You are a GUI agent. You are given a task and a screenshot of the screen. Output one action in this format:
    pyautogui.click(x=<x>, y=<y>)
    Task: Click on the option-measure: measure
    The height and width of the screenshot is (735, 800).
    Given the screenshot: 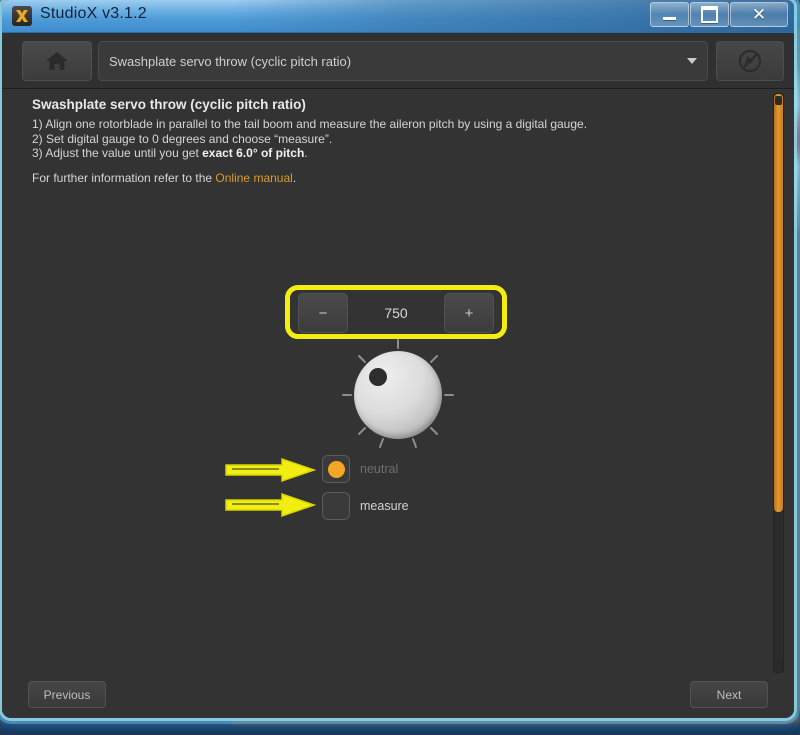 What is the action you would take?
    pyautogui.click(x=365, y=506)
    